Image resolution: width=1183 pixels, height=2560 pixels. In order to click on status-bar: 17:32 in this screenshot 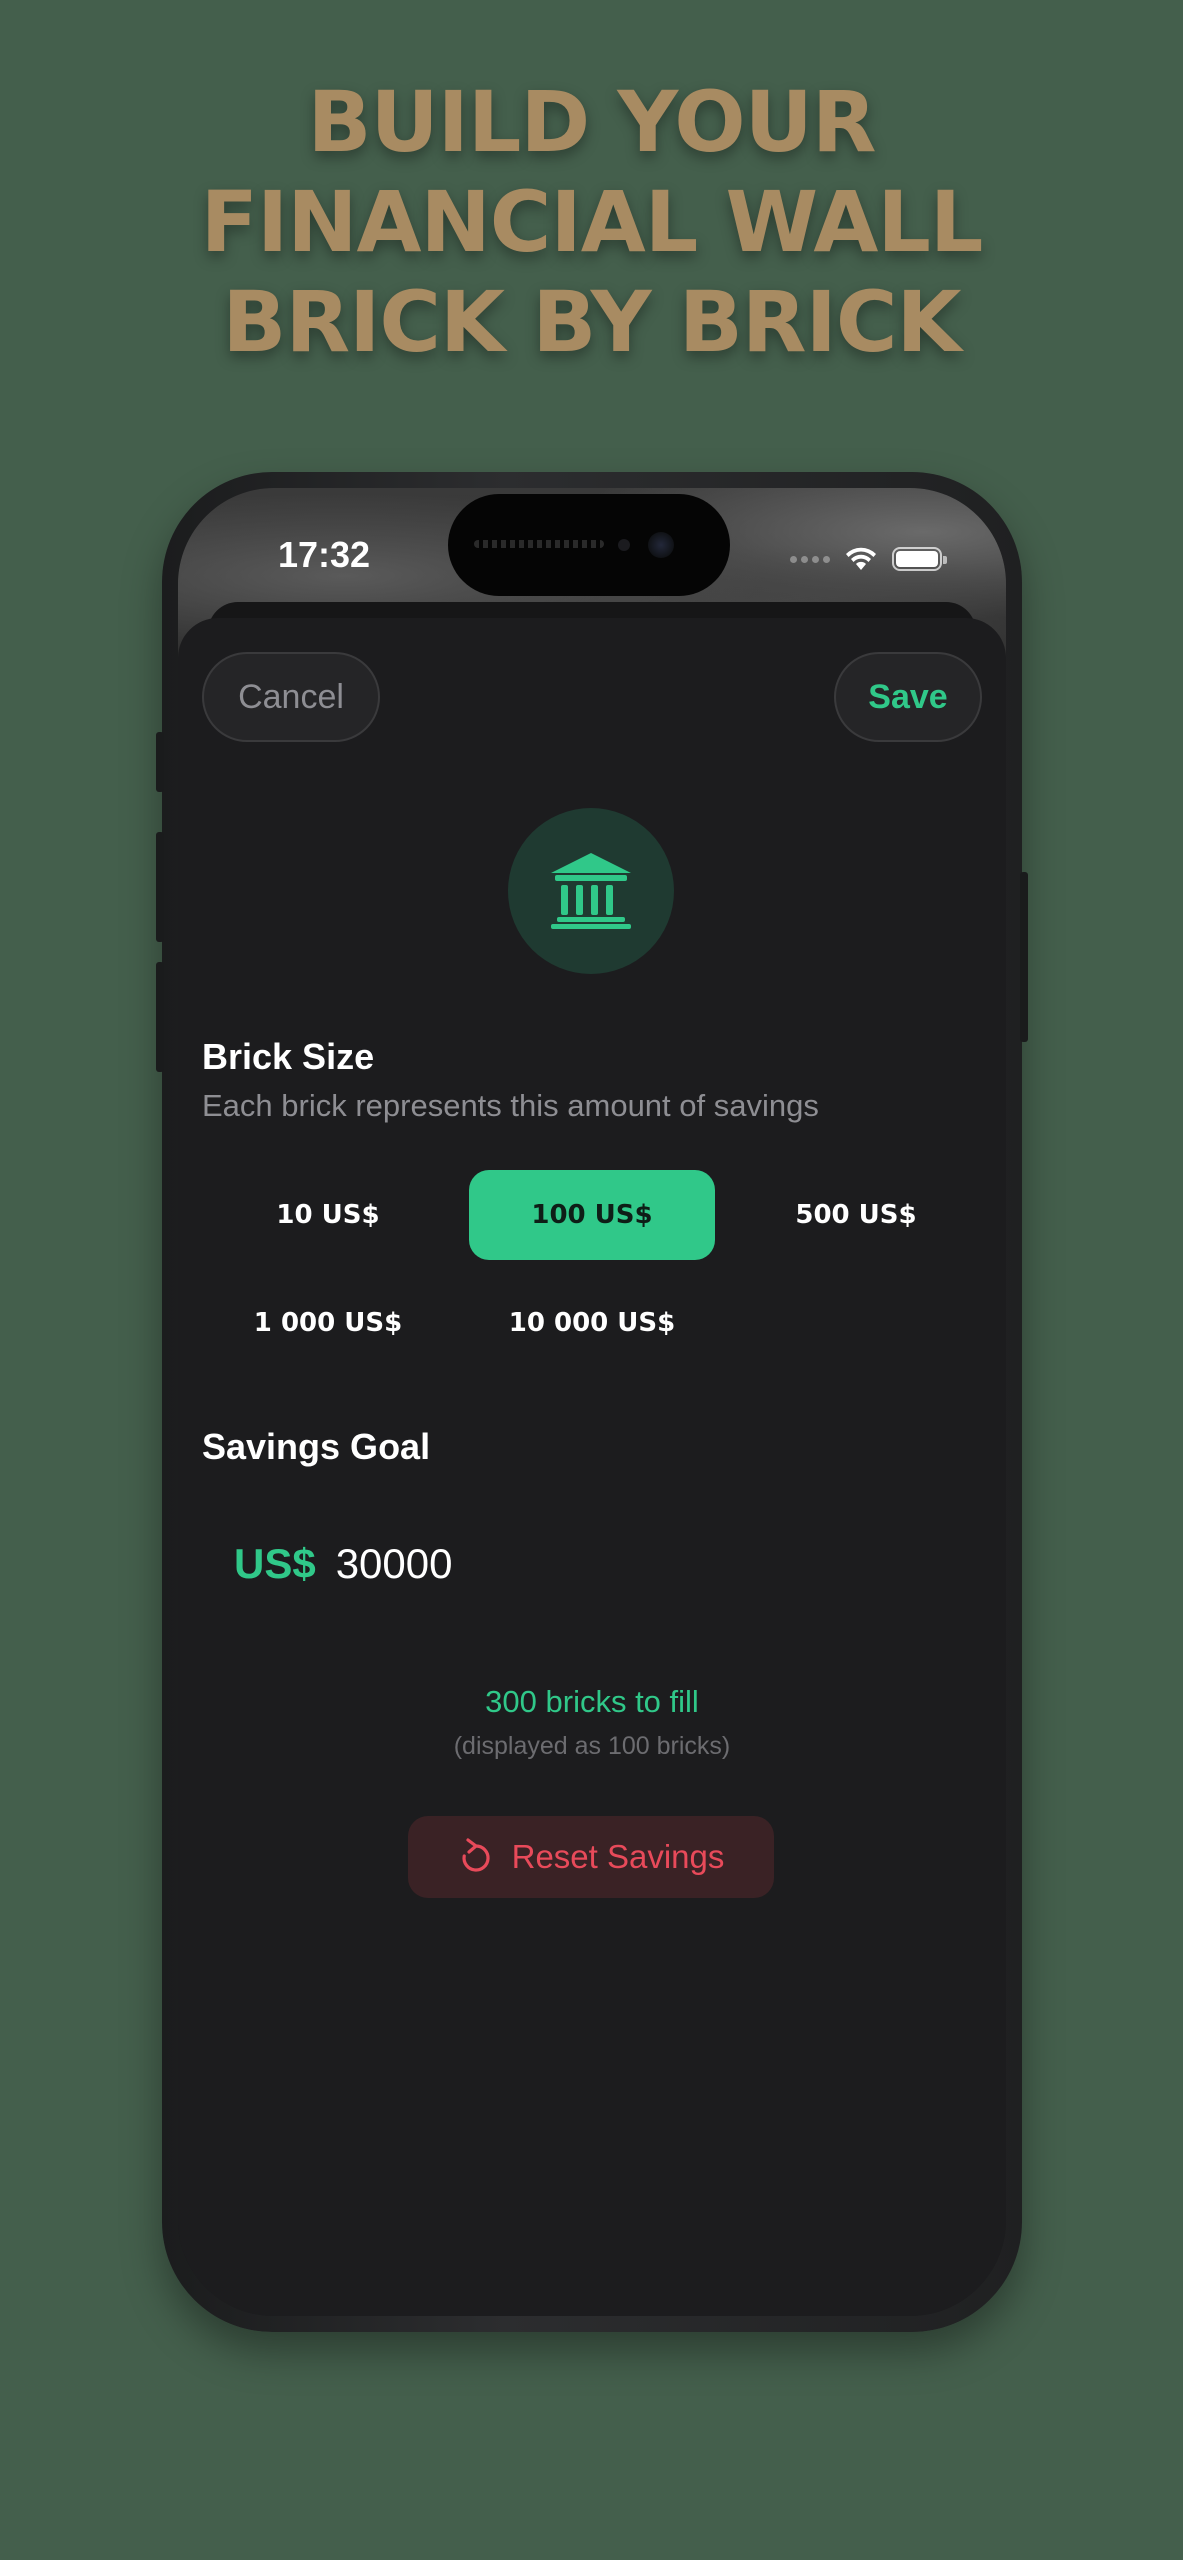, I will do `click(592, 548)`.